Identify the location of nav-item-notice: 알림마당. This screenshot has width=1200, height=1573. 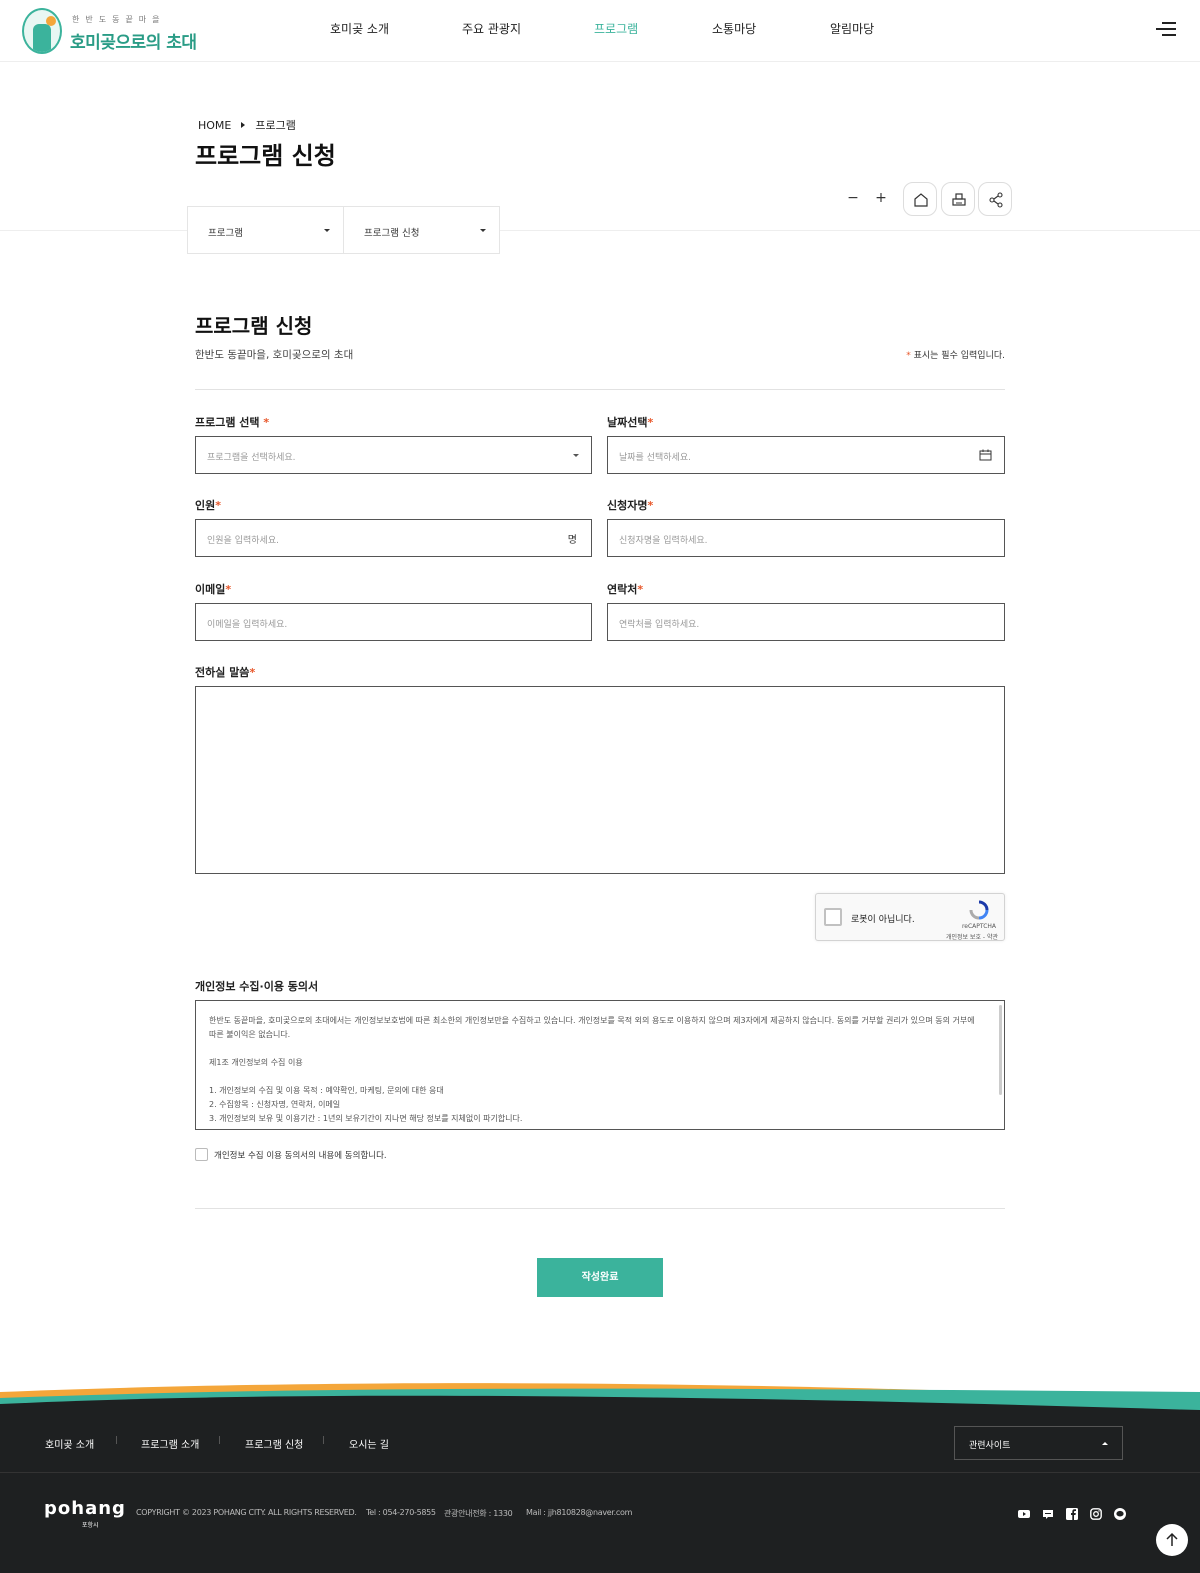
(852, 28).